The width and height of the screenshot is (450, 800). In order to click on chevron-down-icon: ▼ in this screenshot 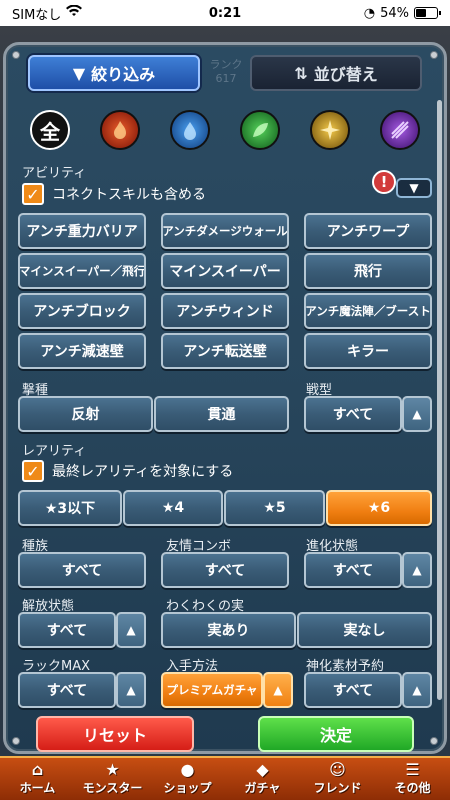, I will do `click(414, 188)`.